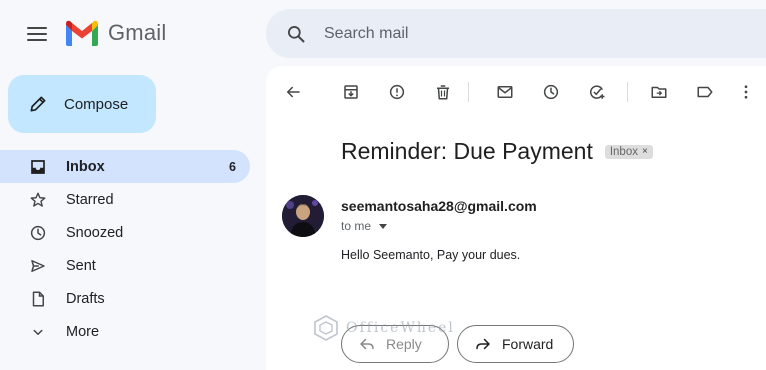 The width and height of the screenshot is (766, 370). I want to click on delete-icon, so click(443, 92).